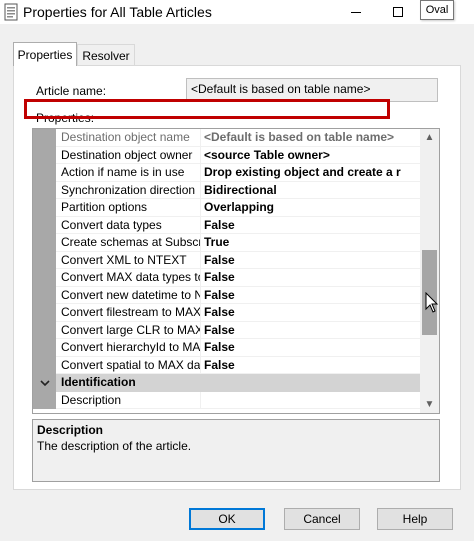 Image resolution: width=474 pixels, height=541 pixels. What do you see at coordinates (227, 519) in the screenshot?
I see `ok-button: OK` at bounding box center [227, 519].